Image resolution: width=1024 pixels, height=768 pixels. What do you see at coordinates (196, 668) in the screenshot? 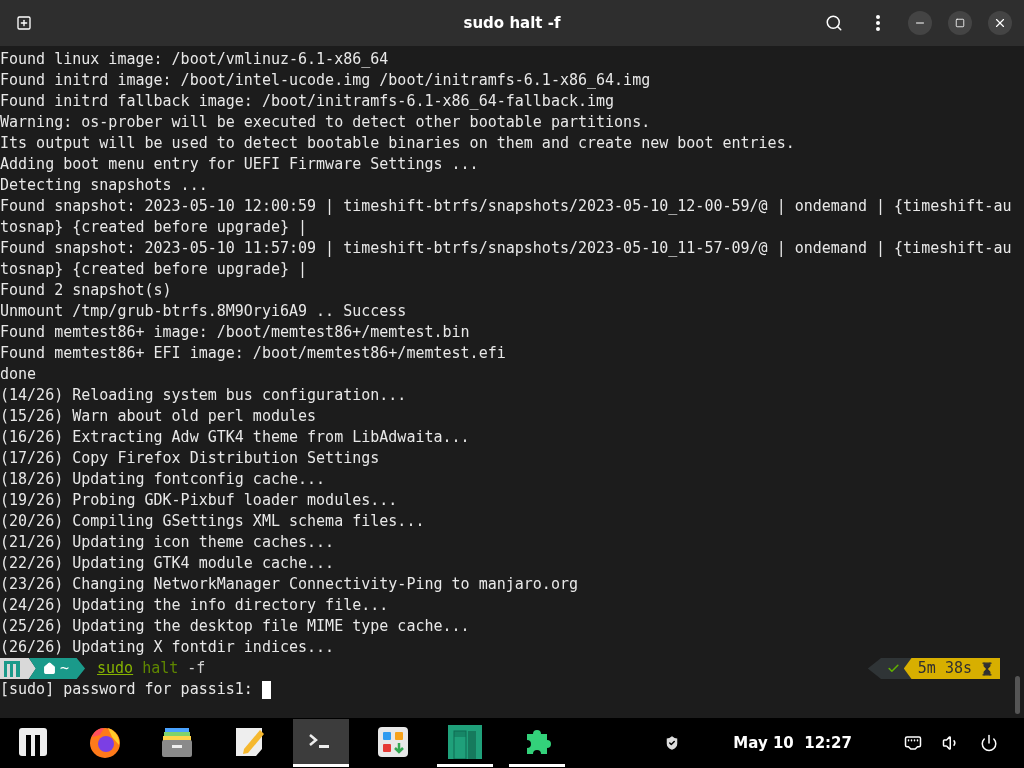
I see `command-word: -f` at bounding box center [196, 668].